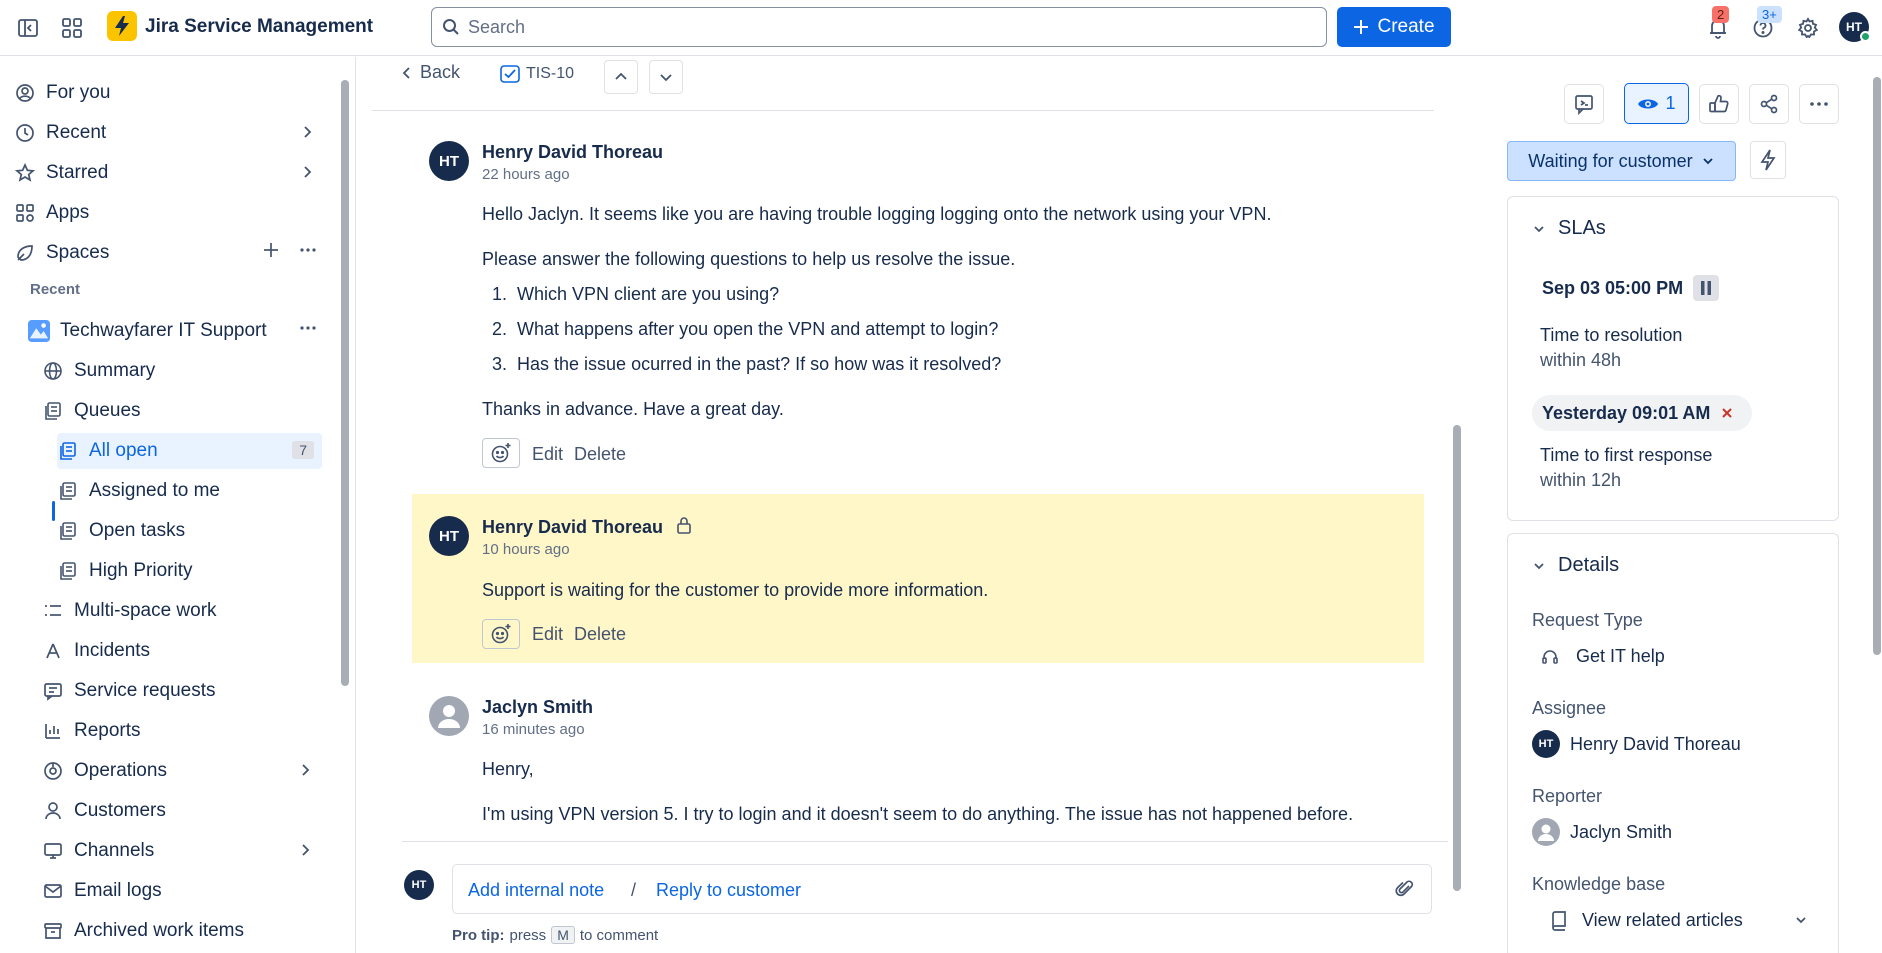  What do you see at coordinates (1582, 228) in the screenshot?
I see `slas-title: SLAs` at bounding box center [1582, 228].